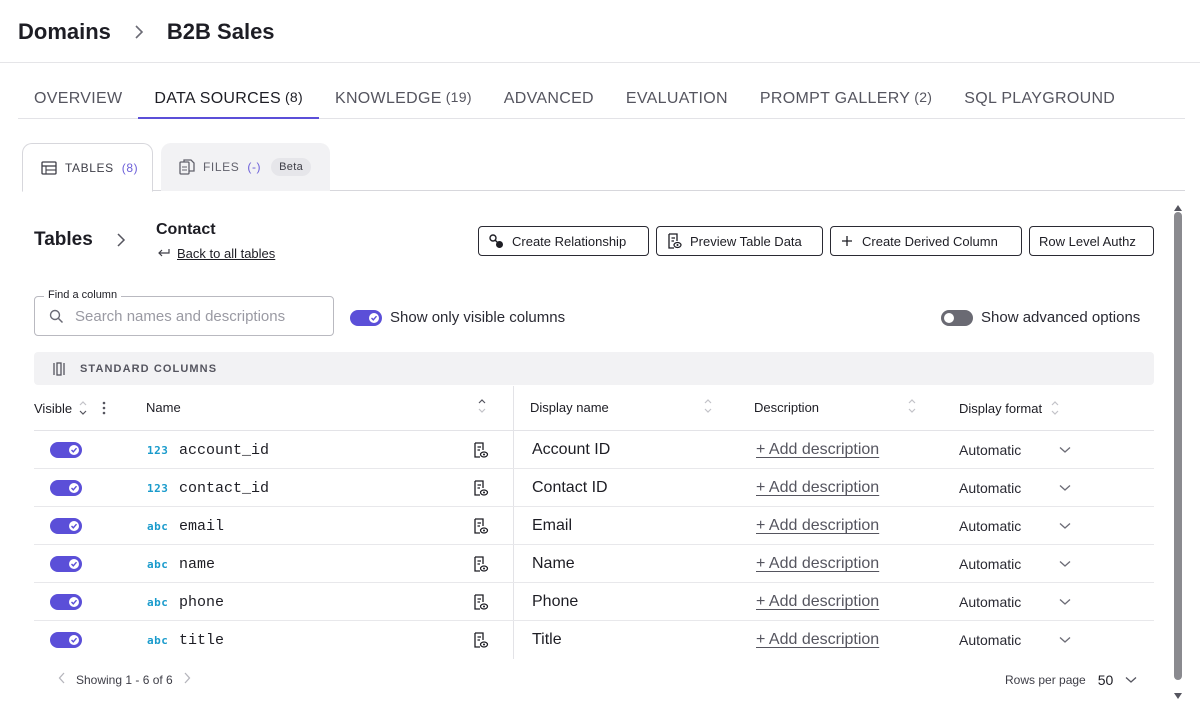 The width and height of the screenshot is (1200, 706). What do you see at coordinates (63, 240) in the screenshot?
I see `tables-link: Tables` at bounding box center [63, 240].